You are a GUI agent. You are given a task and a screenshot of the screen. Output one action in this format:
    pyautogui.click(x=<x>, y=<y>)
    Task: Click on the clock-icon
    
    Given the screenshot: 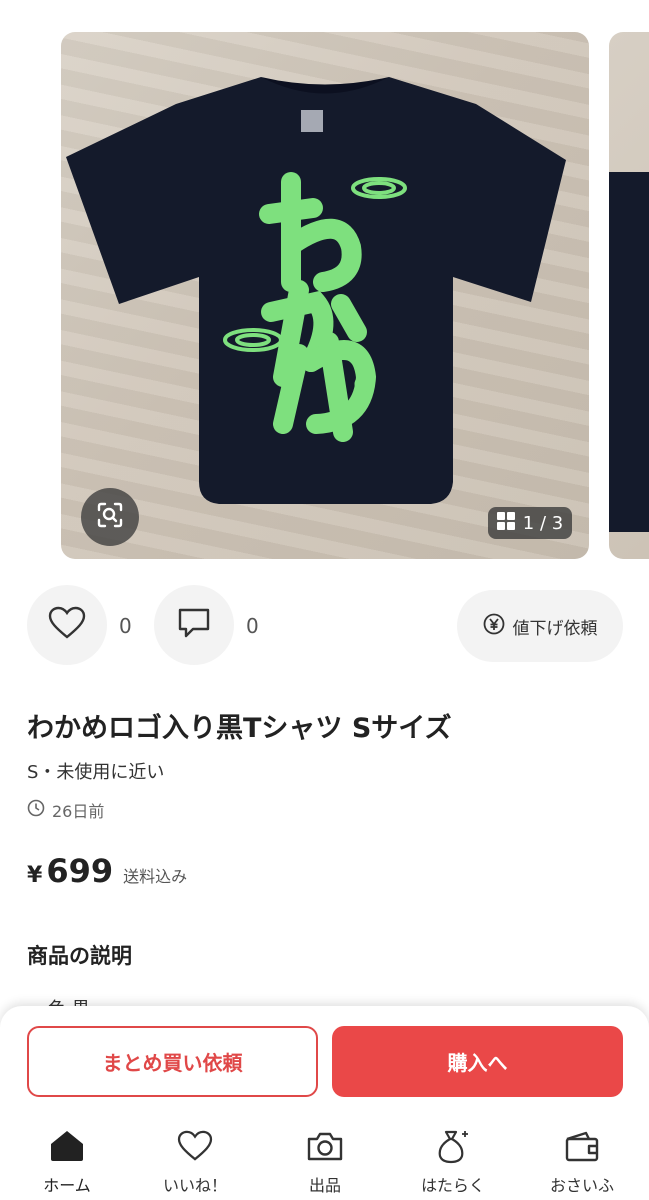 What is the action you would take?
    pyautogui.click(x=36, y=810)
    